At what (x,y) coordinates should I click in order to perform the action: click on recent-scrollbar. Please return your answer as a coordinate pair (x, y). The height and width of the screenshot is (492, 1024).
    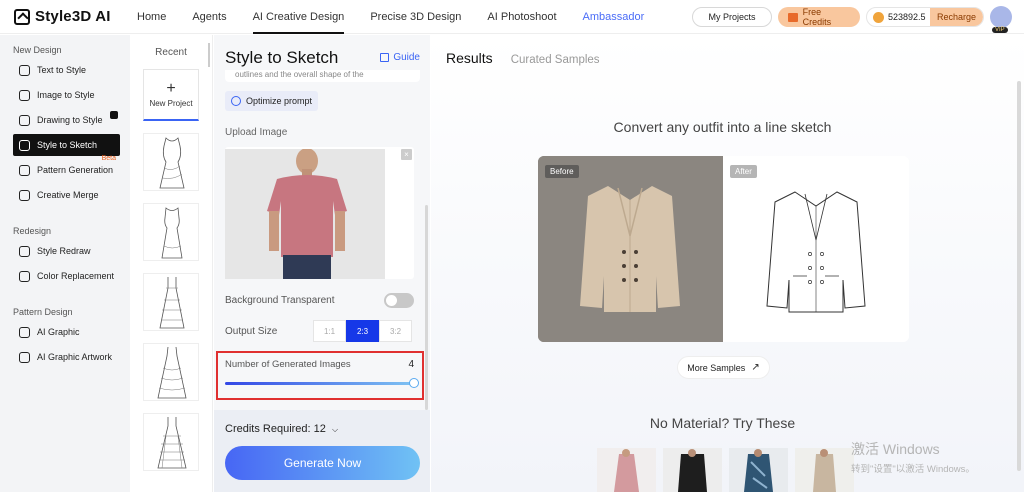
    Looking at the image, I should click on (209, 55).